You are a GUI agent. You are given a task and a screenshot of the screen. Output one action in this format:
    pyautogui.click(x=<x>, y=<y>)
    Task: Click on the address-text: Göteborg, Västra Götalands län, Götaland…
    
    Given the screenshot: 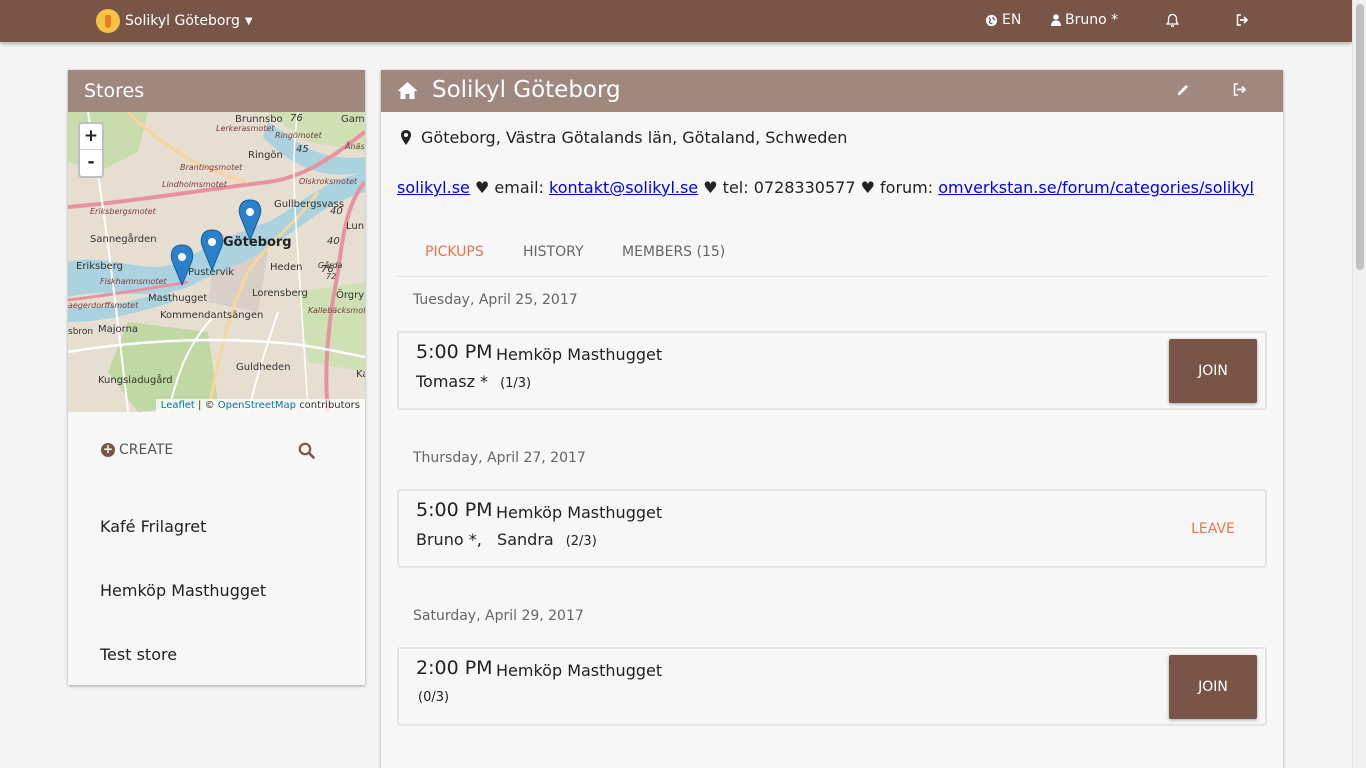 What is the action you would take?
    pyautogui.click(x=634, y=137)
    